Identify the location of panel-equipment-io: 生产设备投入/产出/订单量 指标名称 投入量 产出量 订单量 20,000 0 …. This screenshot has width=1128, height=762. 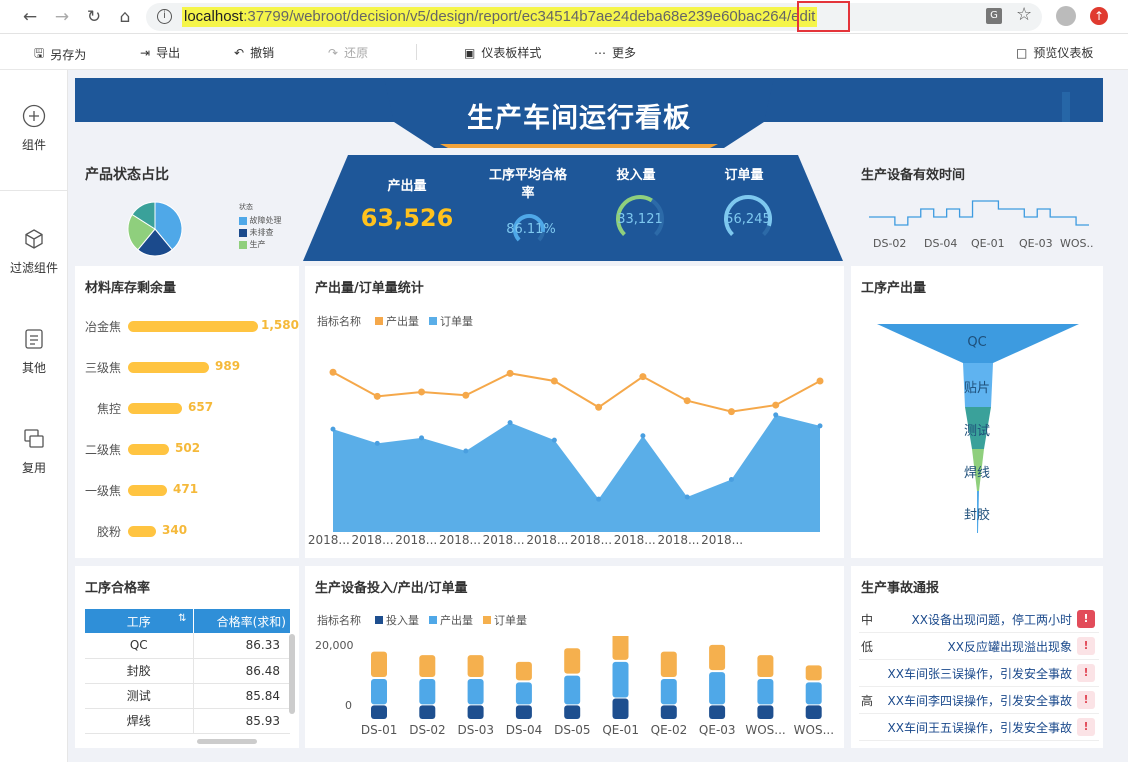
(574, 657).